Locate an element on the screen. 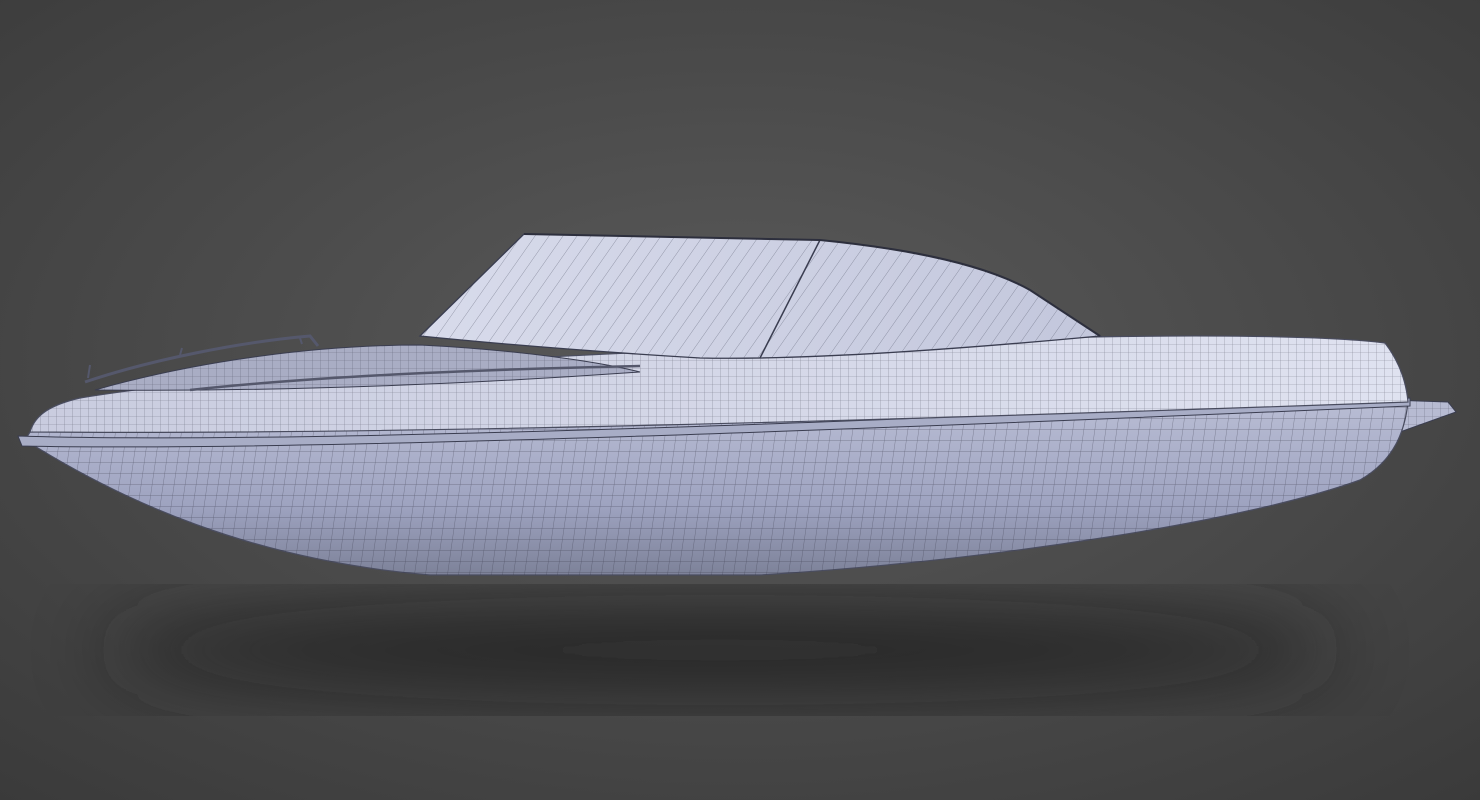 This screenshot has height=800, width=1480. boat-shadow is located at coordinates (720, 650).